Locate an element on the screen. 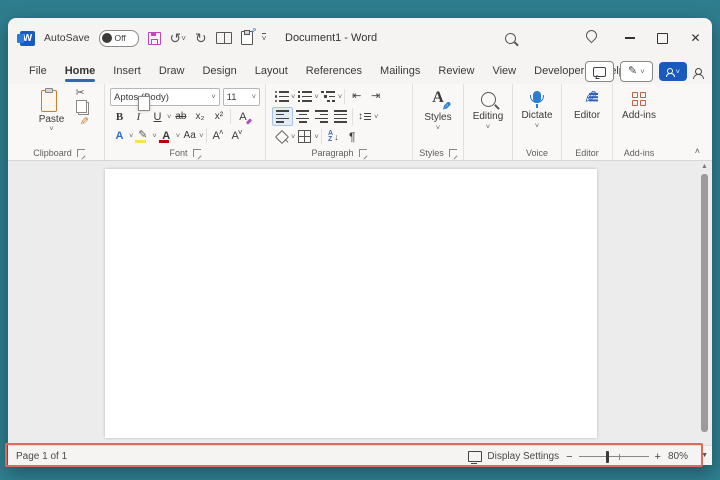  subscript-button: x₂ is located at coordinates (199, 116).